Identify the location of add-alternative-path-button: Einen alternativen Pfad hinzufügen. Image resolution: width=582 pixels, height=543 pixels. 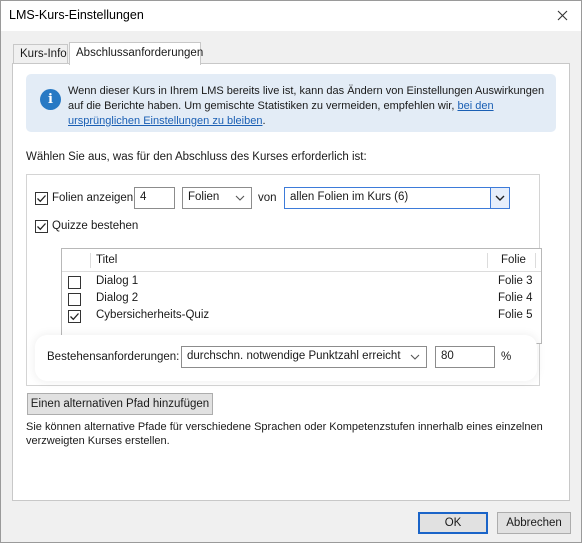
(120, 404).